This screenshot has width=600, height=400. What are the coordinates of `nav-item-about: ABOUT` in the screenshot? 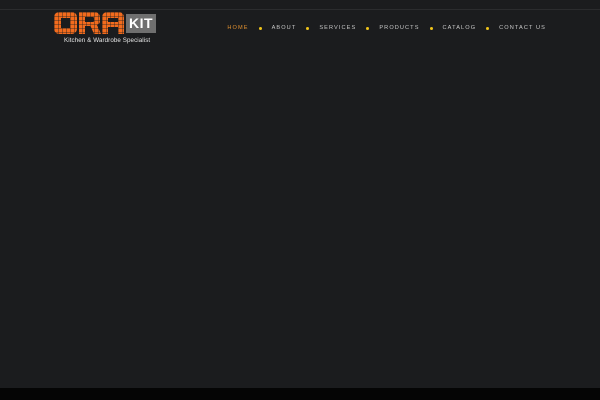 It's located at (296, 28).